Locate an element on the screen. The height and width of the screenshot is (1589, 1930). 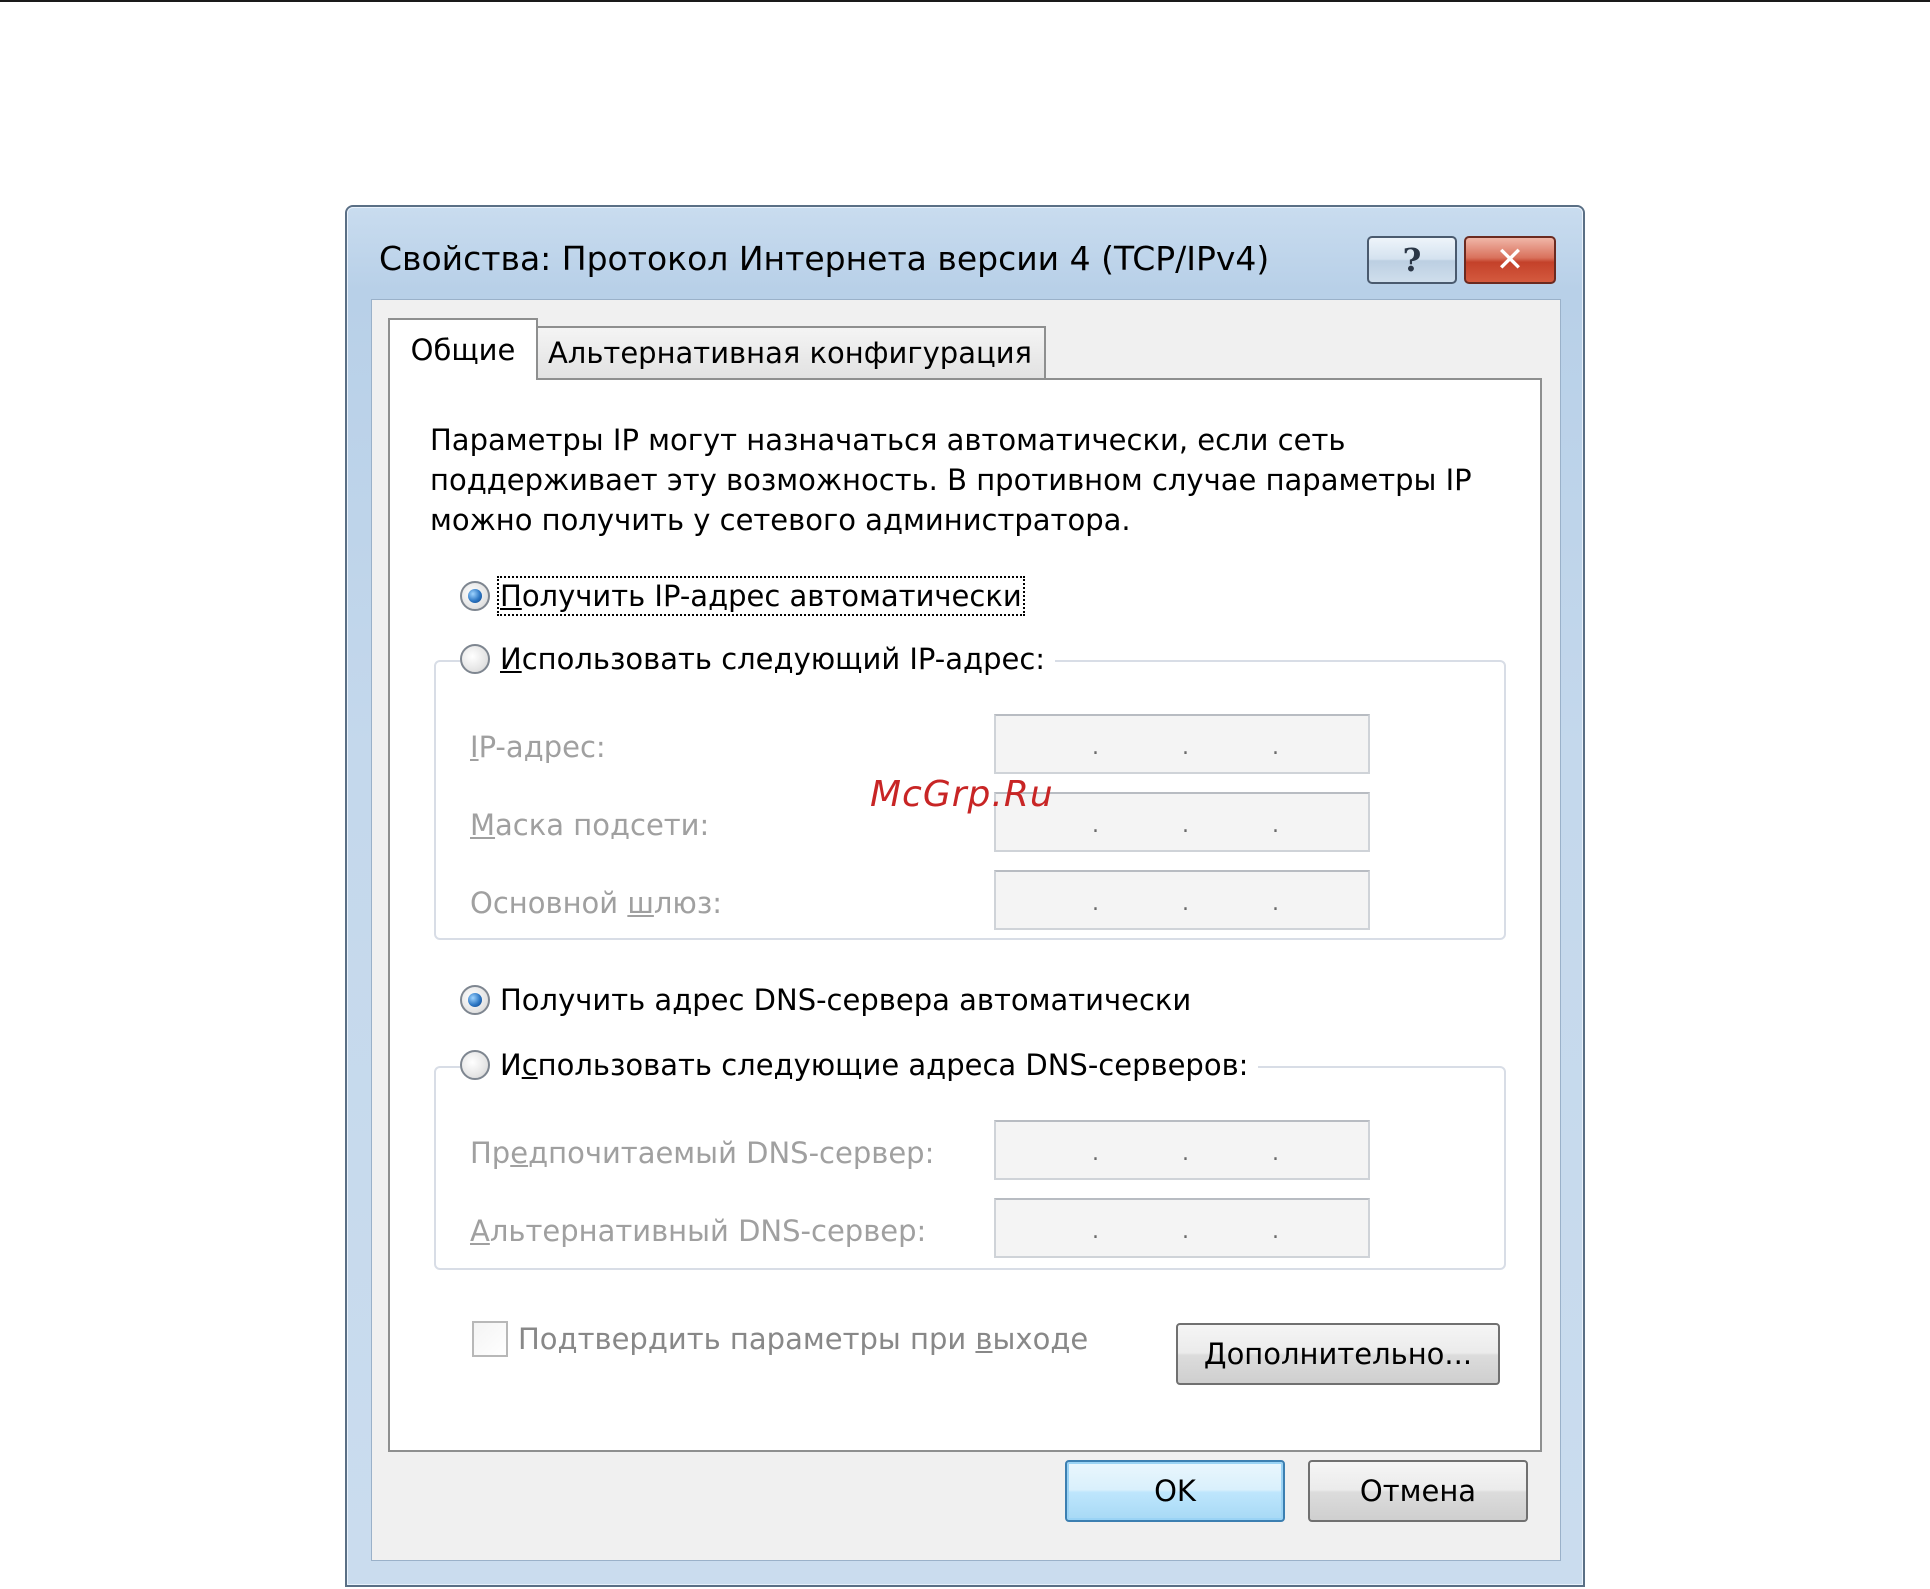
ok-button: OK is located at coordinates (1175, 1491).